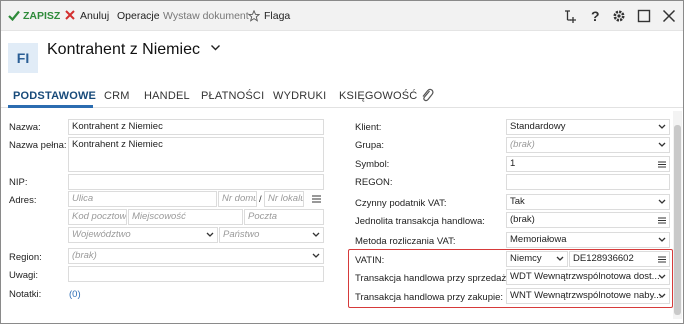 This screenshot has width=684, height=324. Describe the element at coordinates (185, 217) in the screenshot. I see `city-field: Miejscowość` at that location.